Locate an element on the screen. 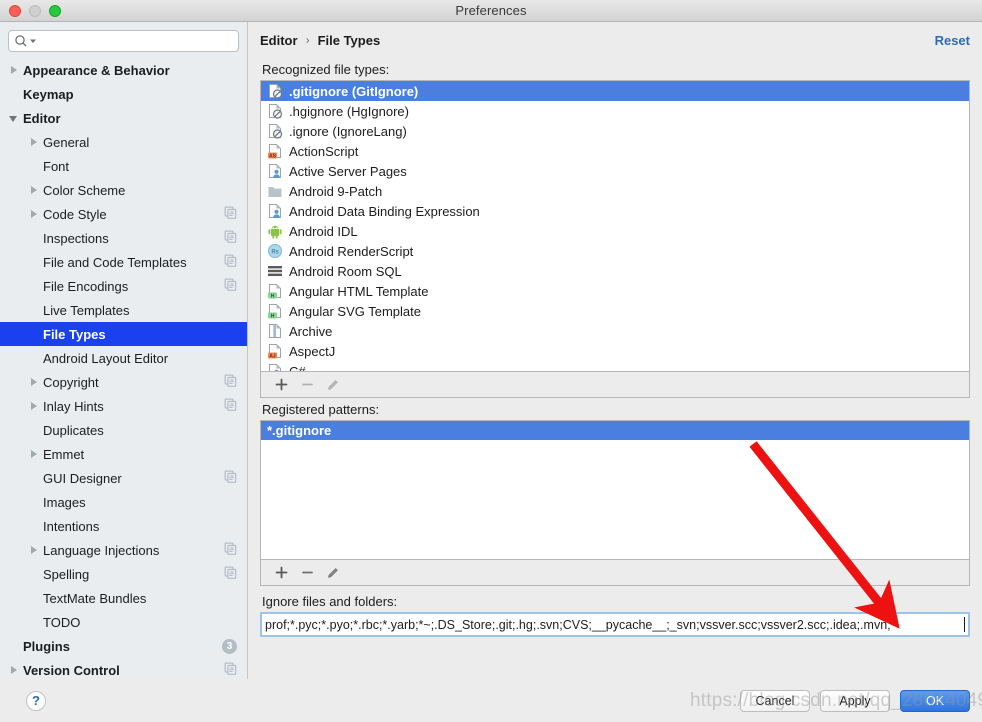  archive-zip-icon is located at coordinates (275, 331).